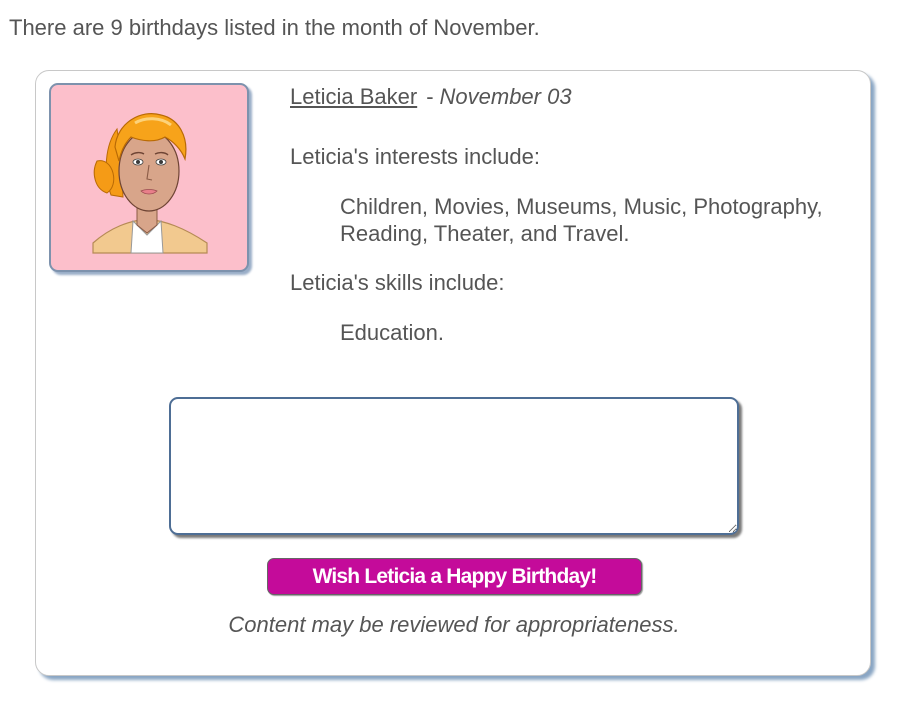 Image resolution: width=899 pixels, height=721 pixels. I want to click on birthday-date: November 03, so click(505, 96).